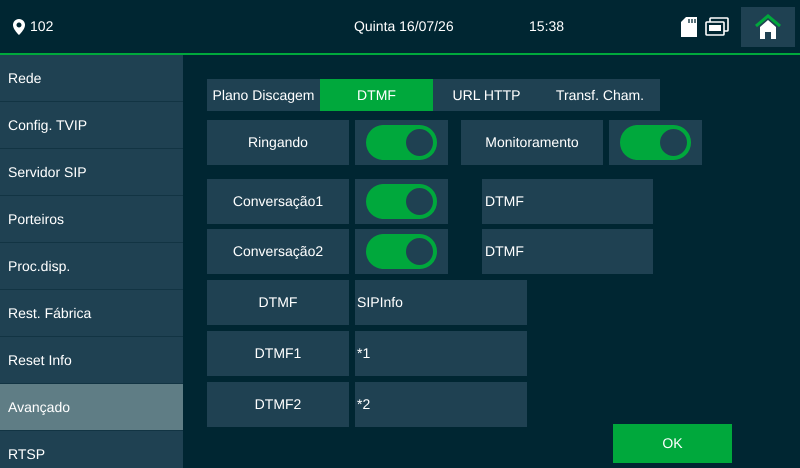 This screenshot has width=800, height=468. I want to click on setting-label: Conversação1, so click(278, 201).